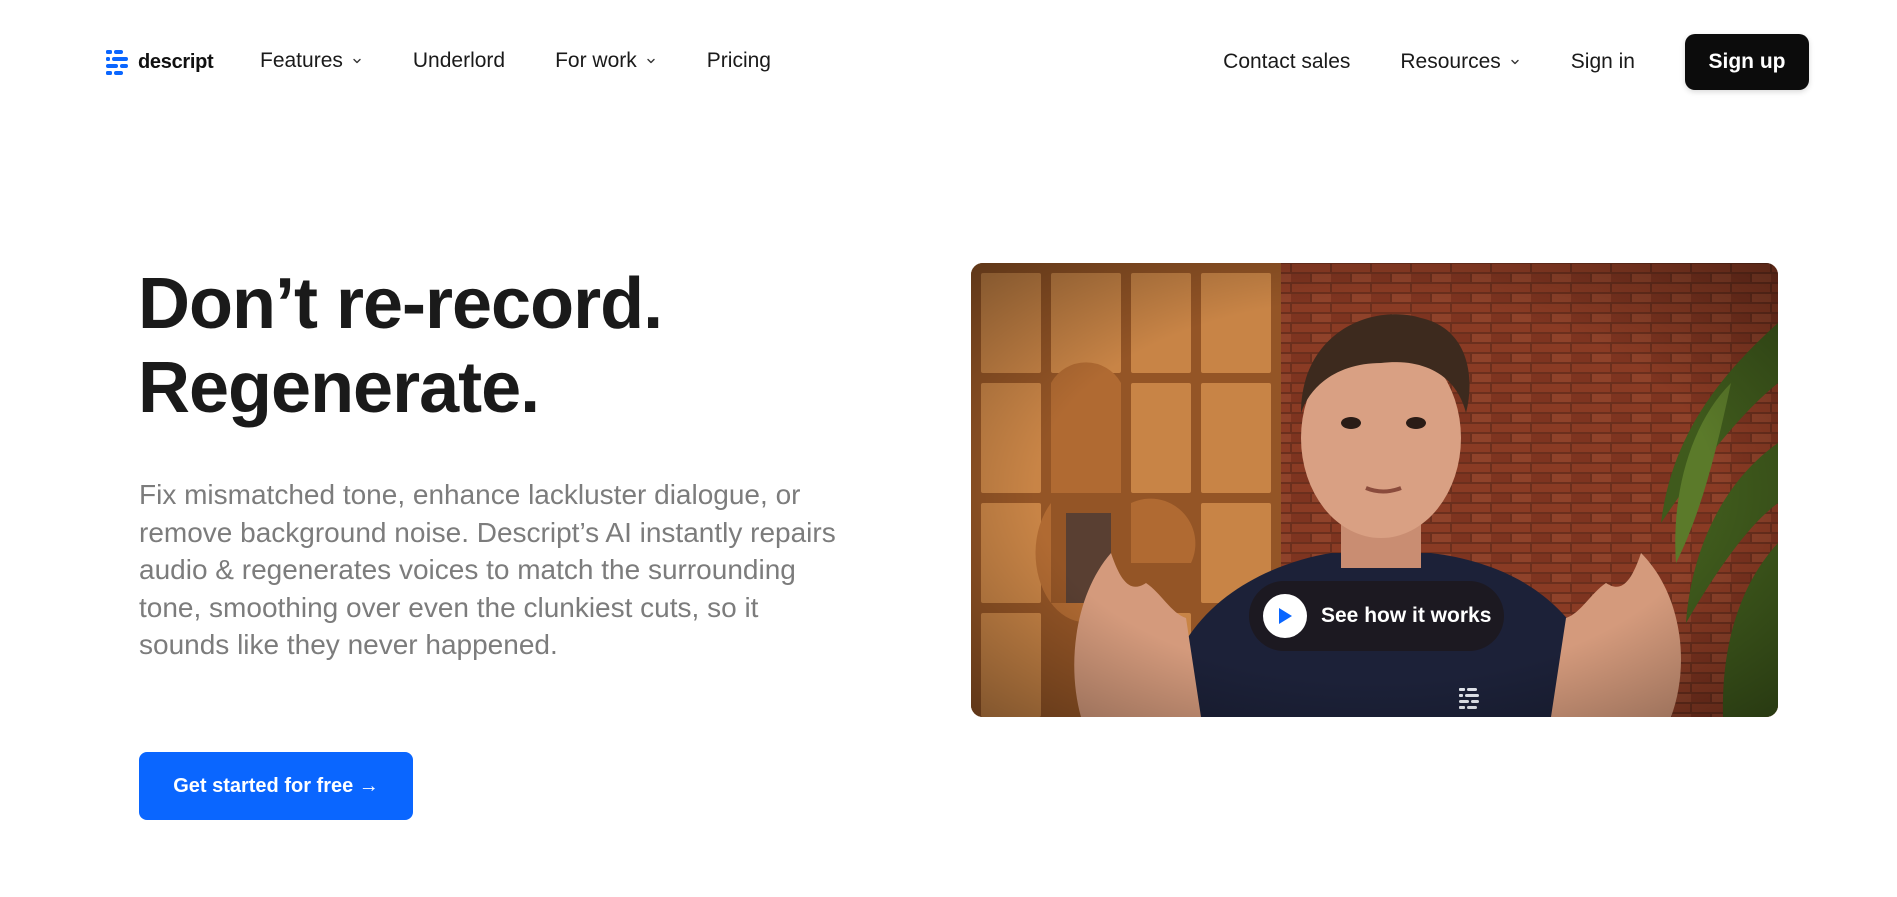 The height and width of the screenshot is (897, 1897). Describe the element at coordinates (301, 60) in the screenshot. I see `nav-features-label: Features` at that location.